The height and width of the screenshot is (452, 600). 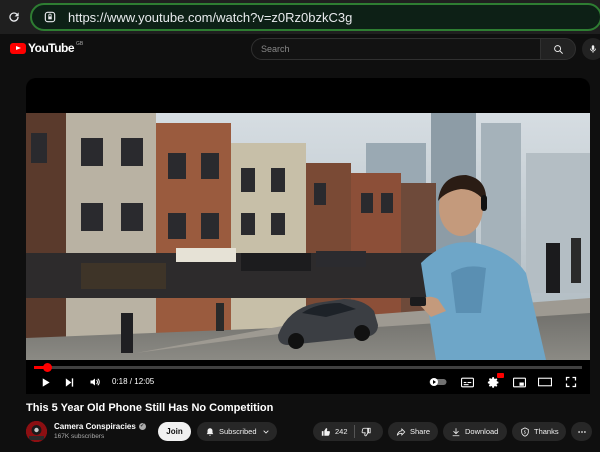 I want to click on volume-icon, so click(x=95, y=382).